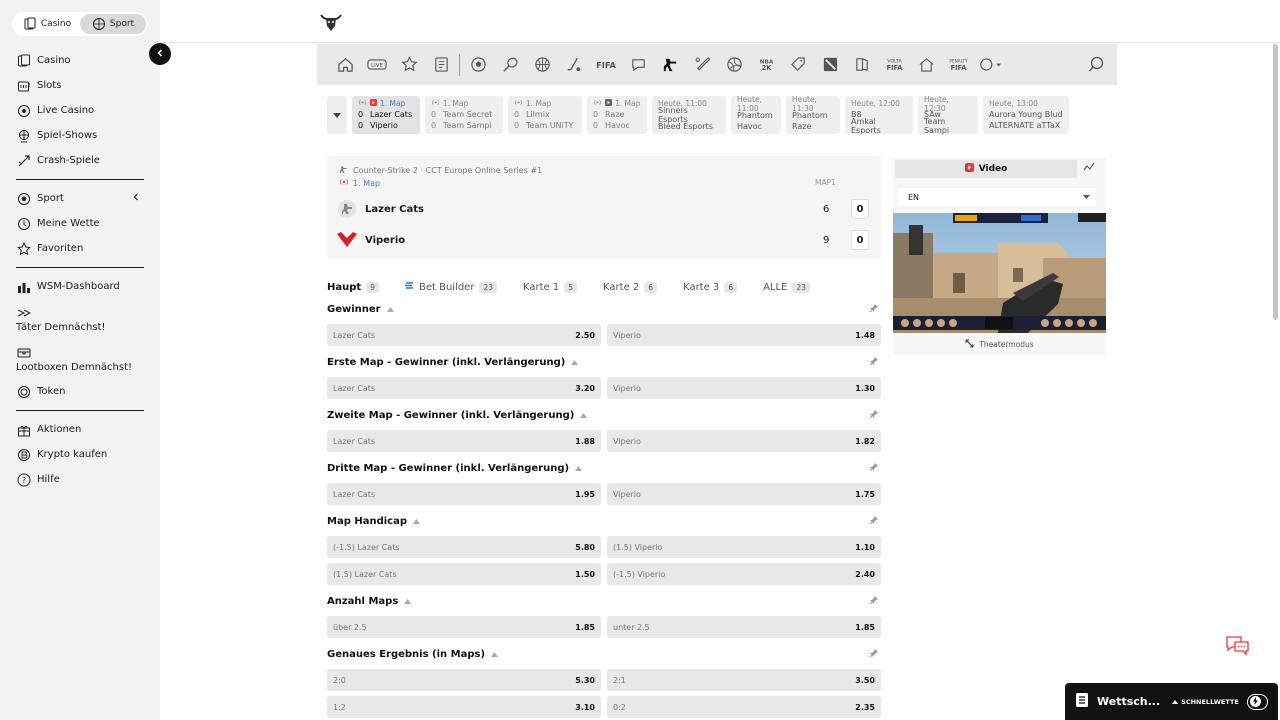 Image resolution: width=1280 pixels, height=720 pixels. Describe the element at coordinates (136, 198) in the screenshot. I see `chevron-left-icon` at that location.